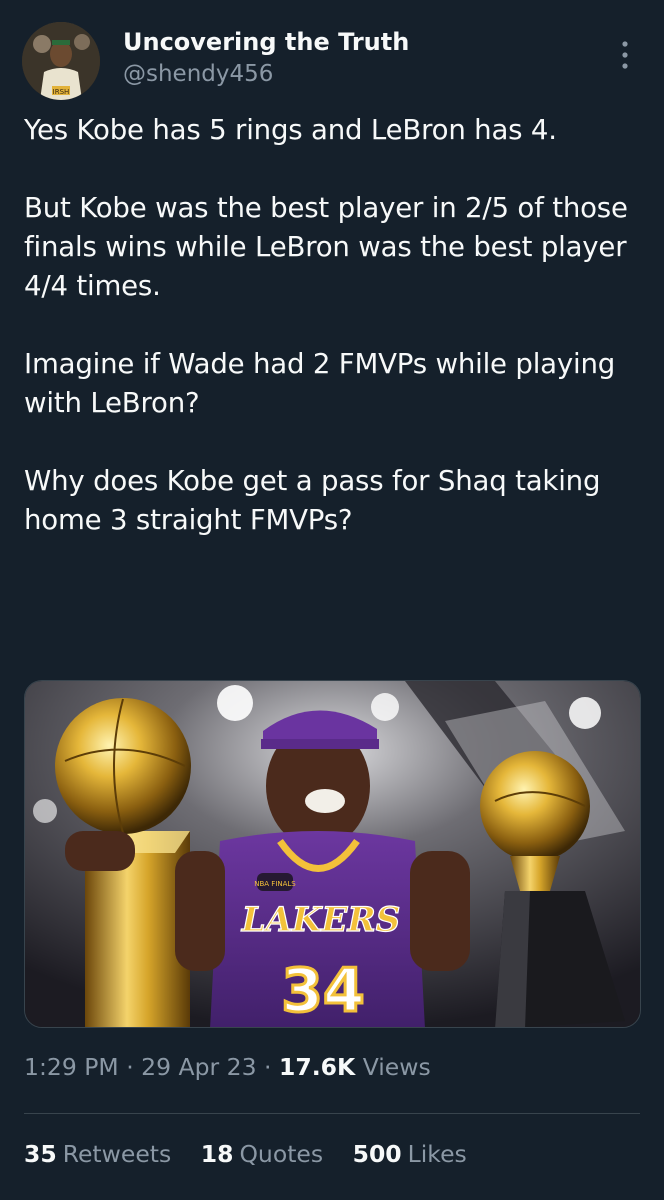 The image size is (664, 1200). I want to click on likes-stat: 500 Likes, so click(410, 1154).